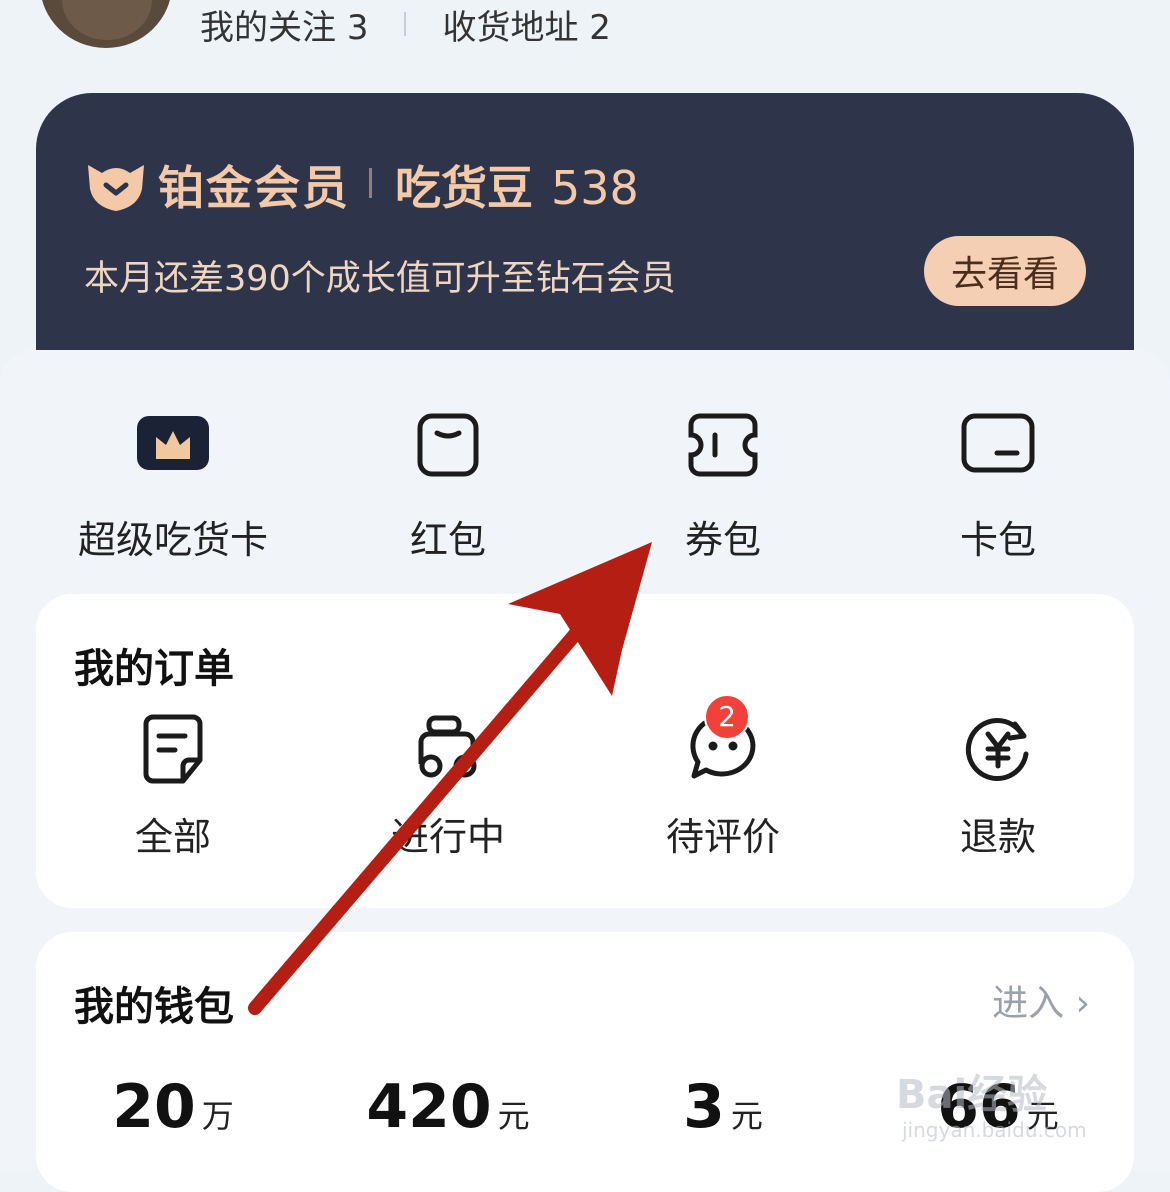 Image resolution: width=1170 pixels, height=1192 pixels. I want to click on stats-divider, so click(405, 24).